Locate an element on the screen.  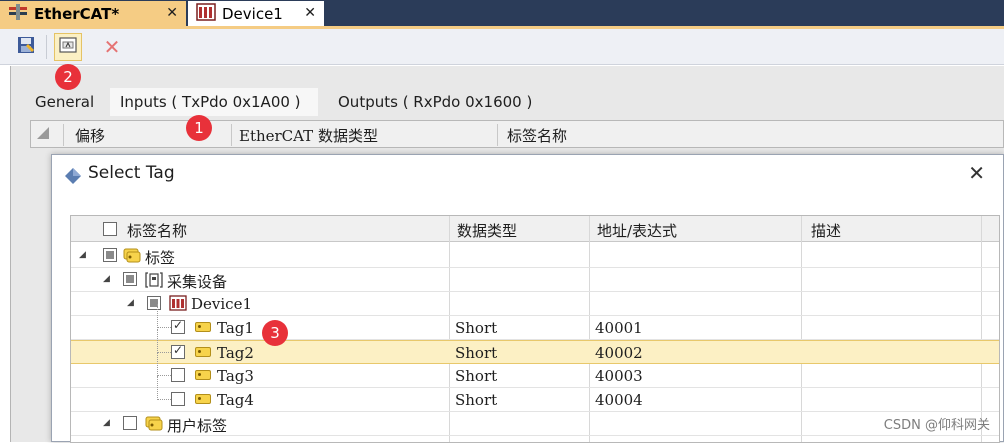
select-tag-button is located at coordinates (68, 47).